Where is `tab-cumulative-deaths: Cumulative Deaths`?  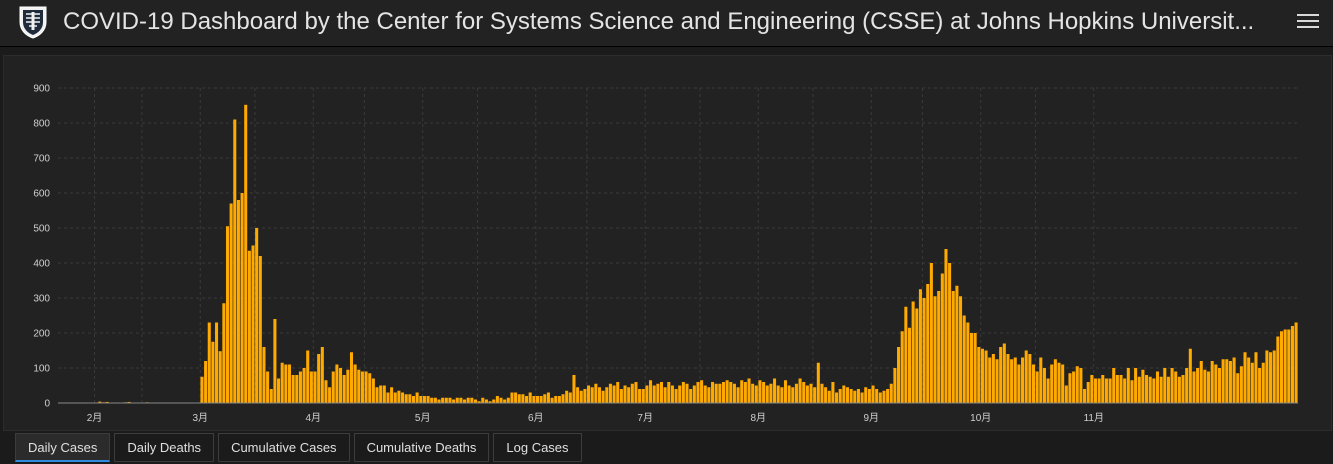
tab-cumulative-deaths: Cumulative Deaths is located at coordinates (421, 447).